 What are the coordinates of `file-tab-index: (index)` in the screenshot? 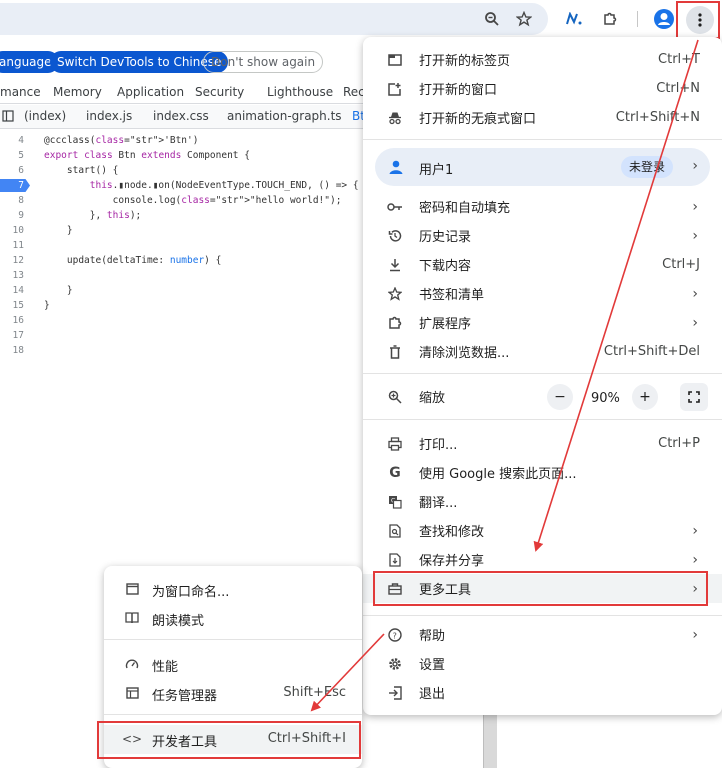 It's located at (45, 116).